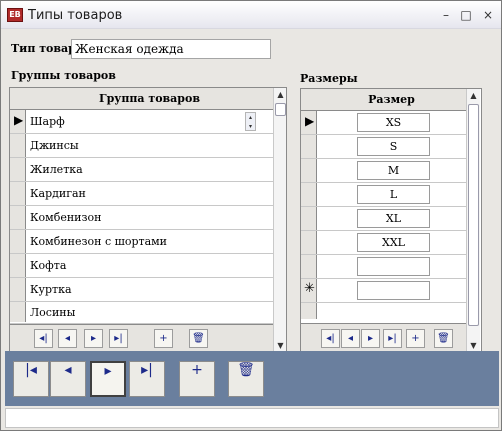 This screenshot has width=502, height=431. I want to click on close-button: ×, so click(488, 15).